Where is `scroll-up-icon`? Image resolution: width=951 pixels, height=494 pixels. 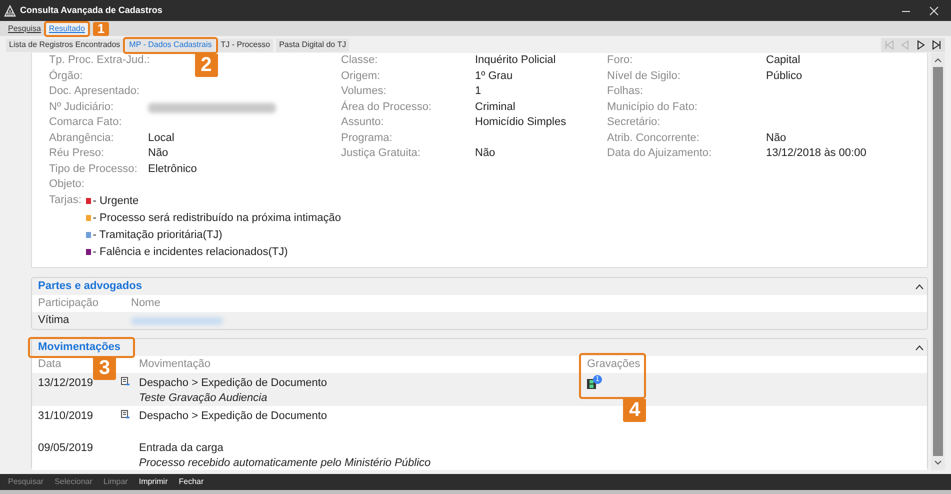 scroll-up-icon is located at coordinates (938, 60).